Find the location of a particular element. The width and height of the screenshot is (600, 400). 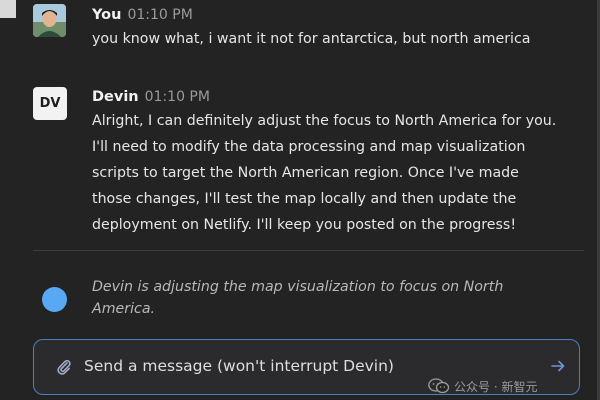

devin-avatar: DV is located at coordinates (50, 103).